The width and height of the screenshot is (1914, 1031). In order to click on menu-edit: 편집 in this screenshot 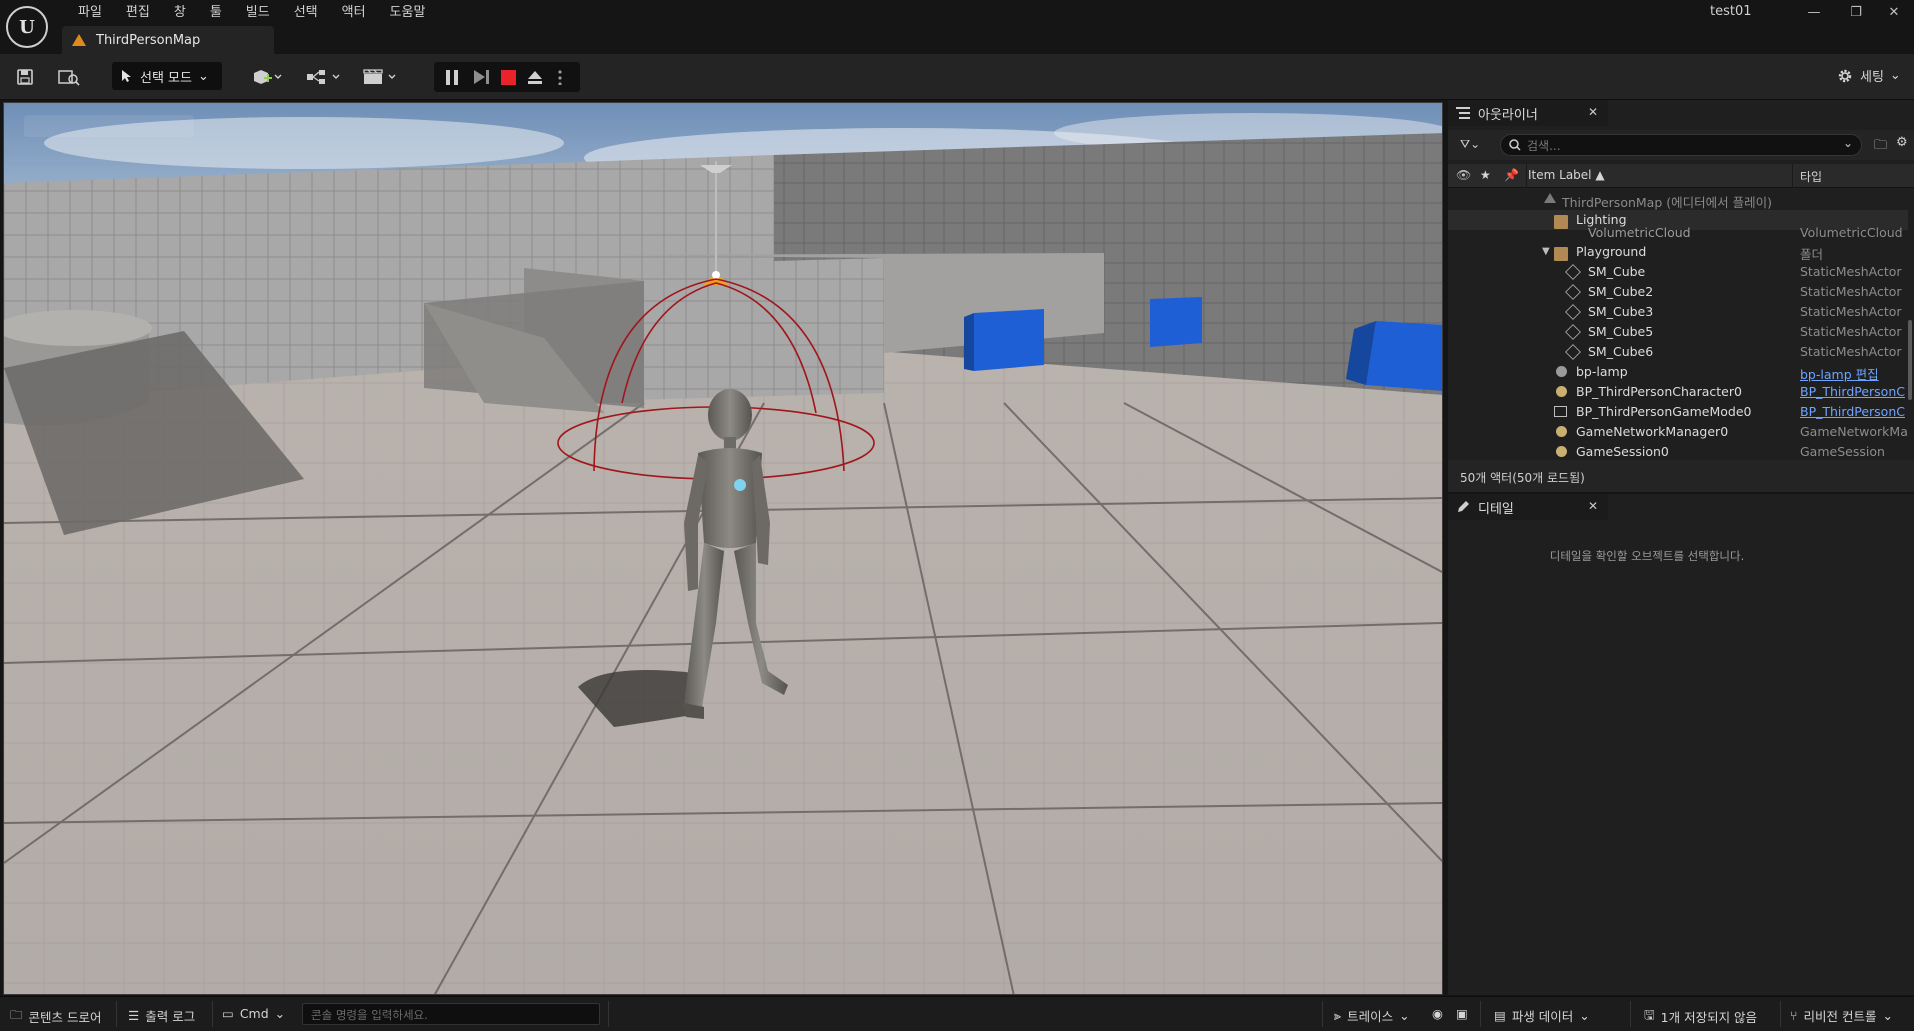, I will do `click(138, 13)`.